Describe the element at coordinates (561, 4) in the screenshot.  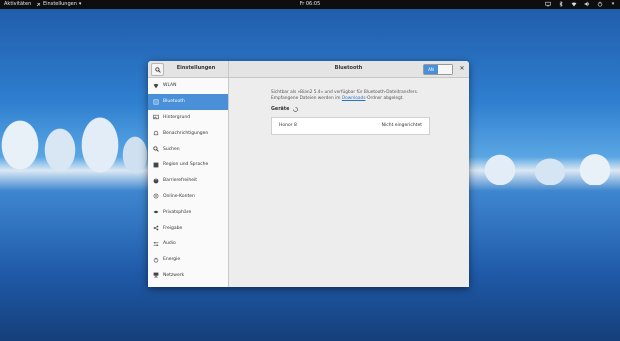
I see `bluetooth-tray-icon` at that location.